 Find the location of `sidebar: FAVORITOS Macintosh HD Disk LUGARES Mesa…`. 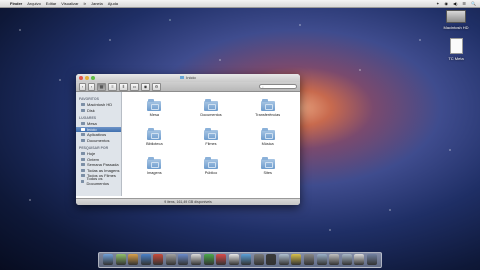

sidebar: FAVORITOS Macintosh HD Disk LUGARES Mesa… is located at coordinates (99, 144).